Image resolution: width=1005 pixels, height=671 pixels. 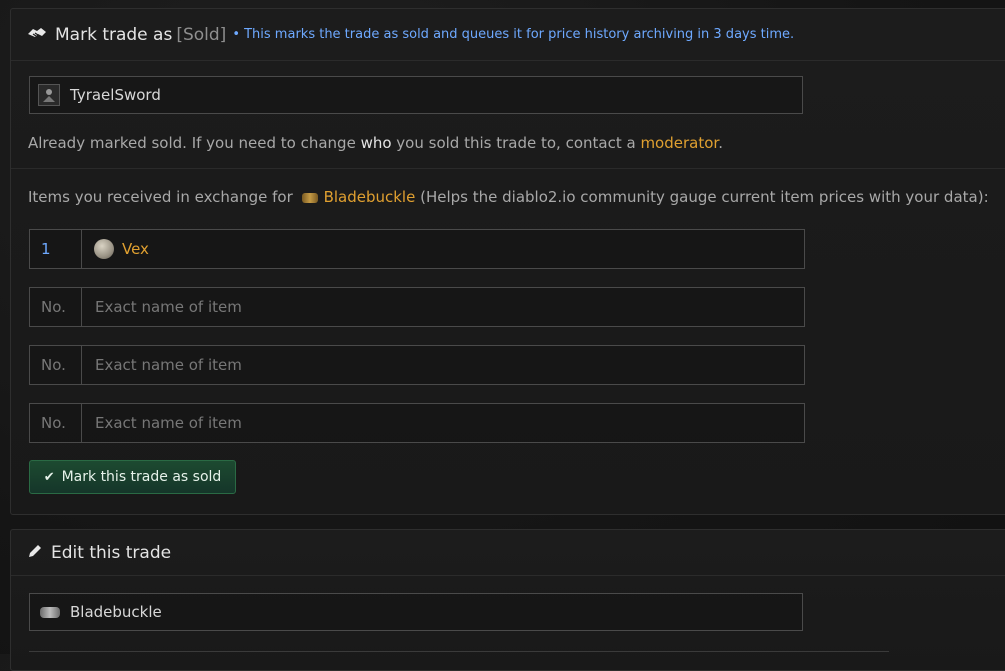 I want to click on handshake-icon, so click(x=37, y=35).